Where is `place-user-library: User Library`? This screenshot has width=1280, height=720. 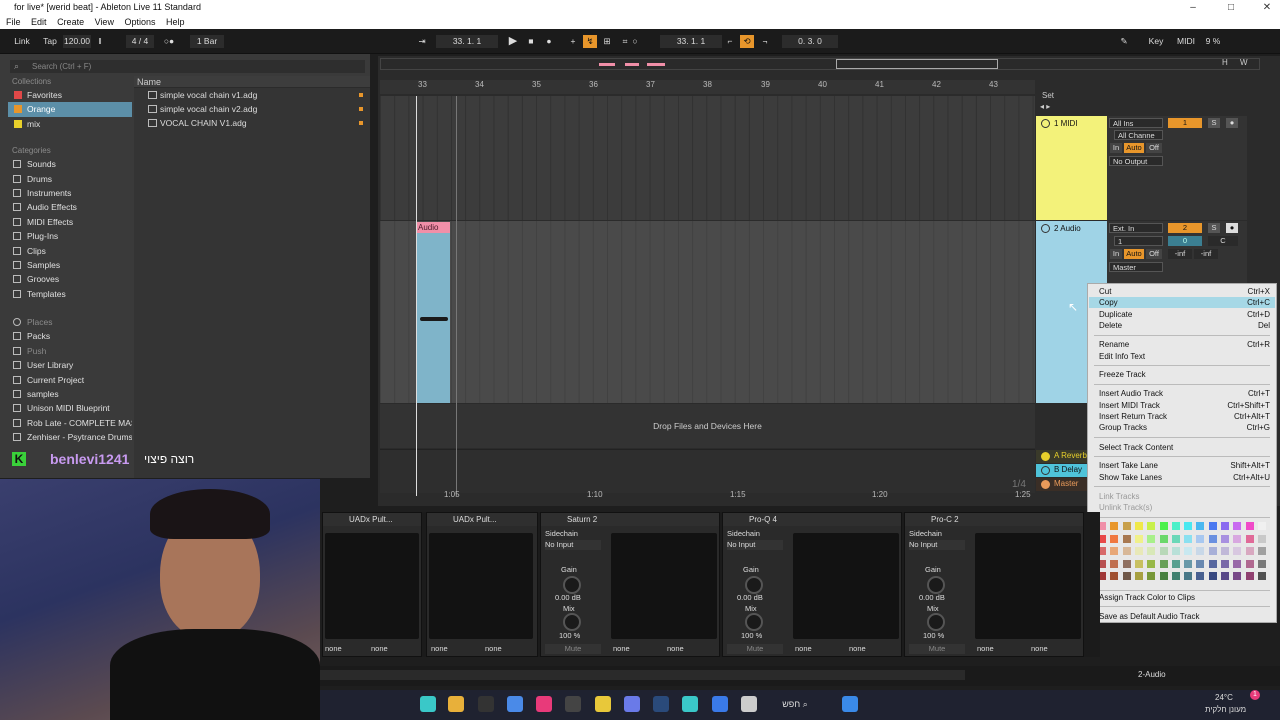
place-user-library: User Library is located at coordinates (70, 365).